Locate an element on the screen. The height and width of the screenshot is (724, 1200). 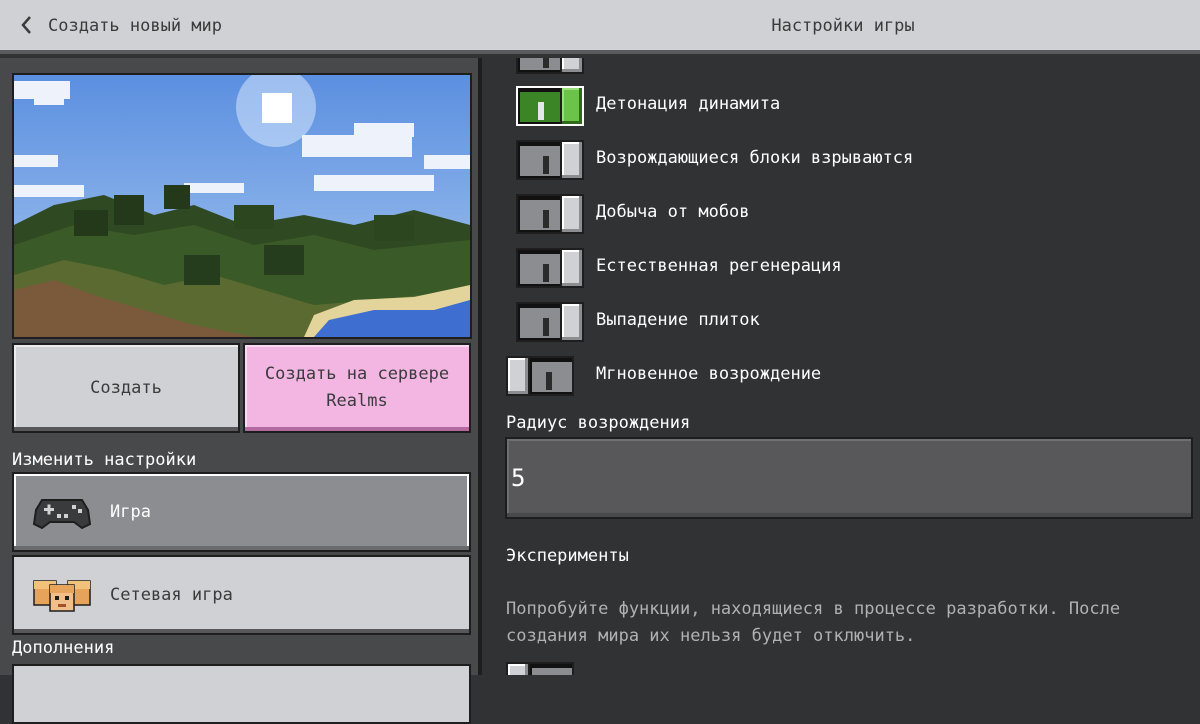
create-button: Создать is located at coordinates (126, 388).